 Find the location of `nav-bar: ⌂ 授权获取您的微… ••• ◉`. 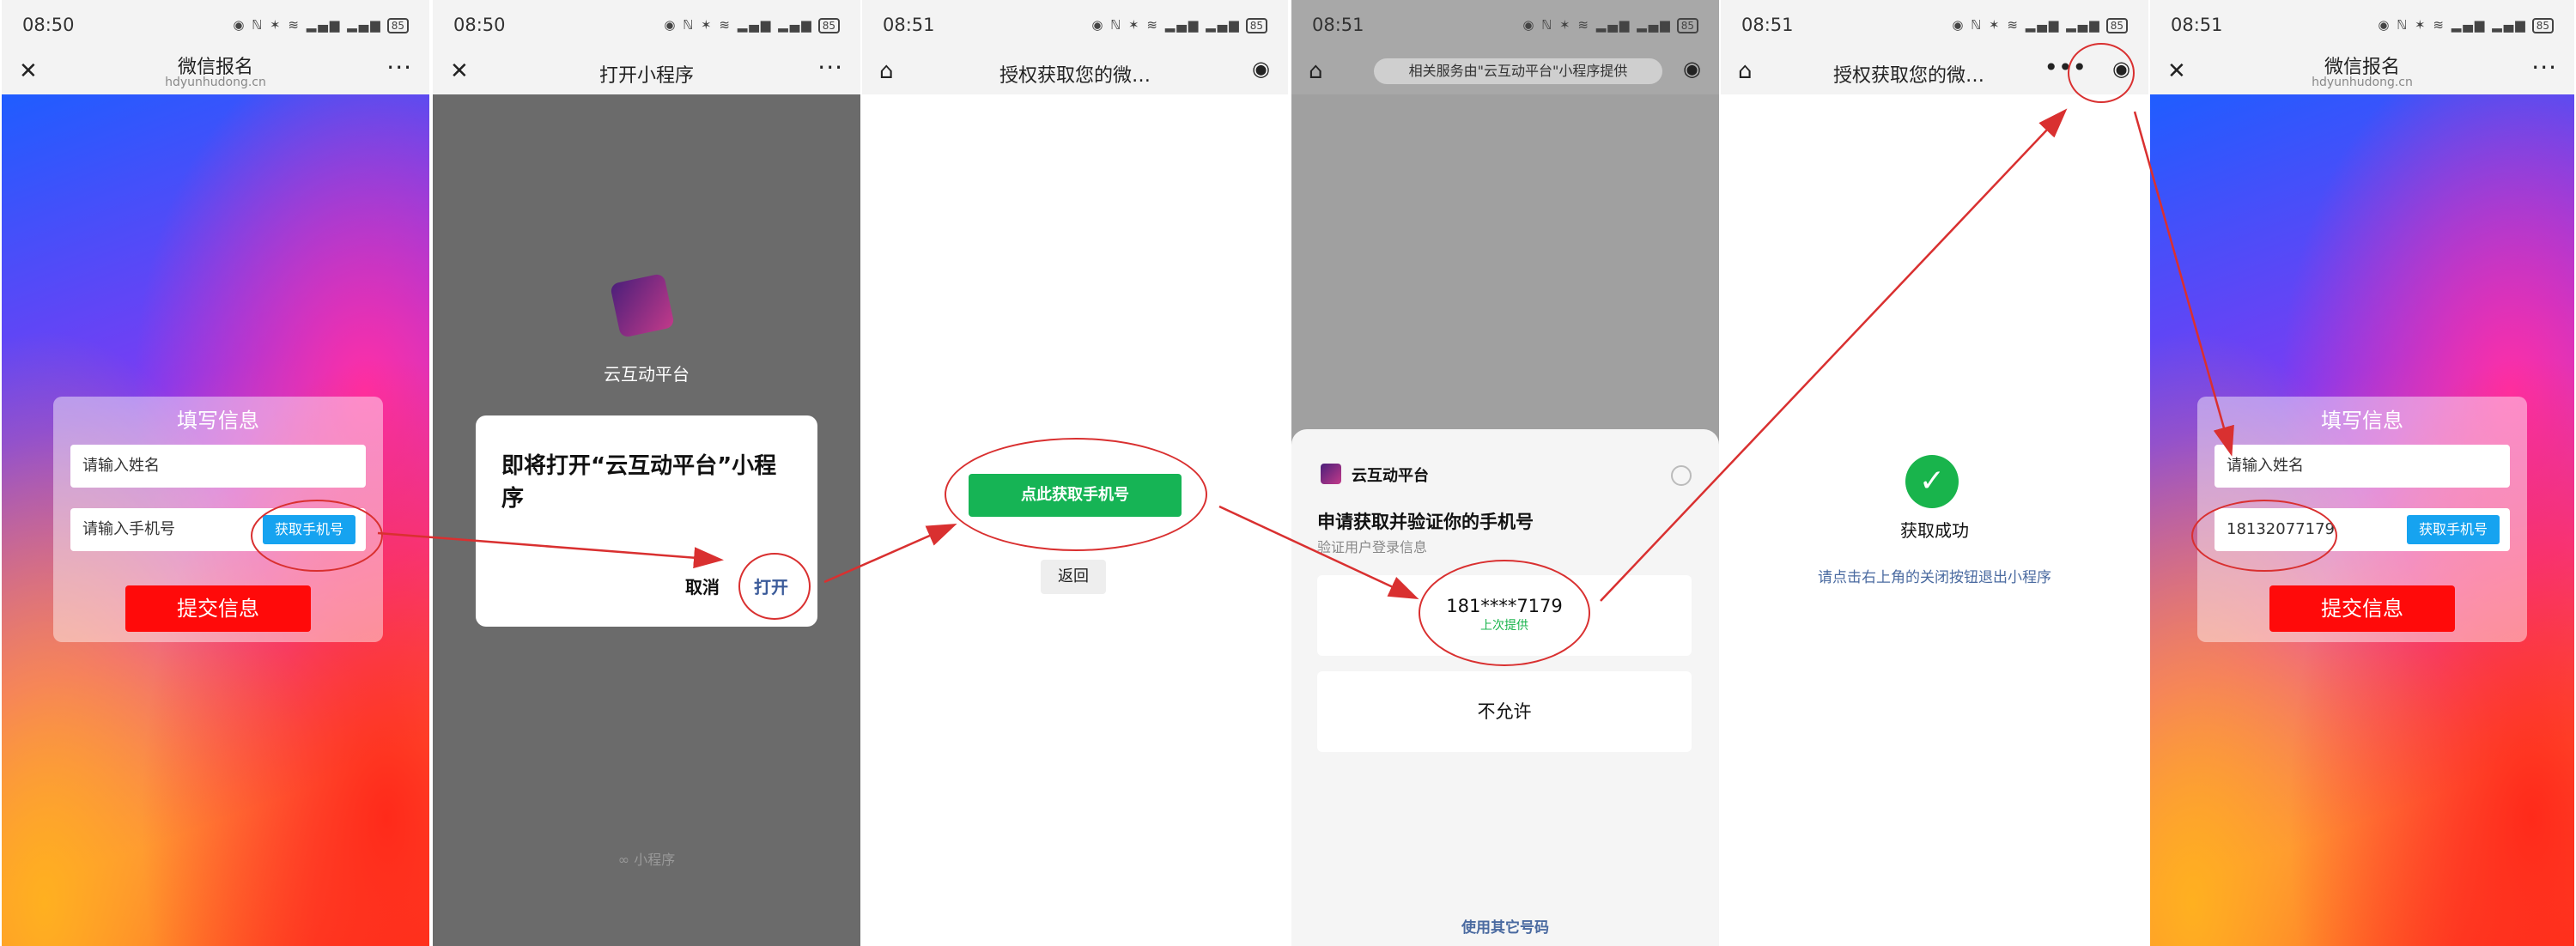

nav-bar: ⌂ 授权获取您的微… ••• ◉ is located at coordinates (1934, 72).